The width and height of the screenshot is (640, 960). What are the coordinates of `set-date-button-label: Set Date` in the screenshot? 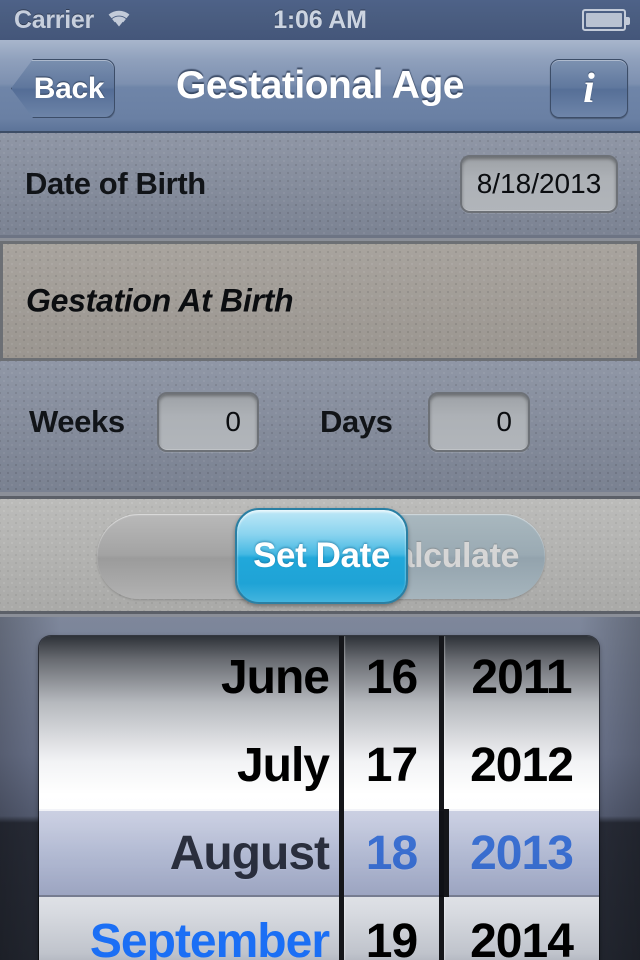 It's located at (321, 555).